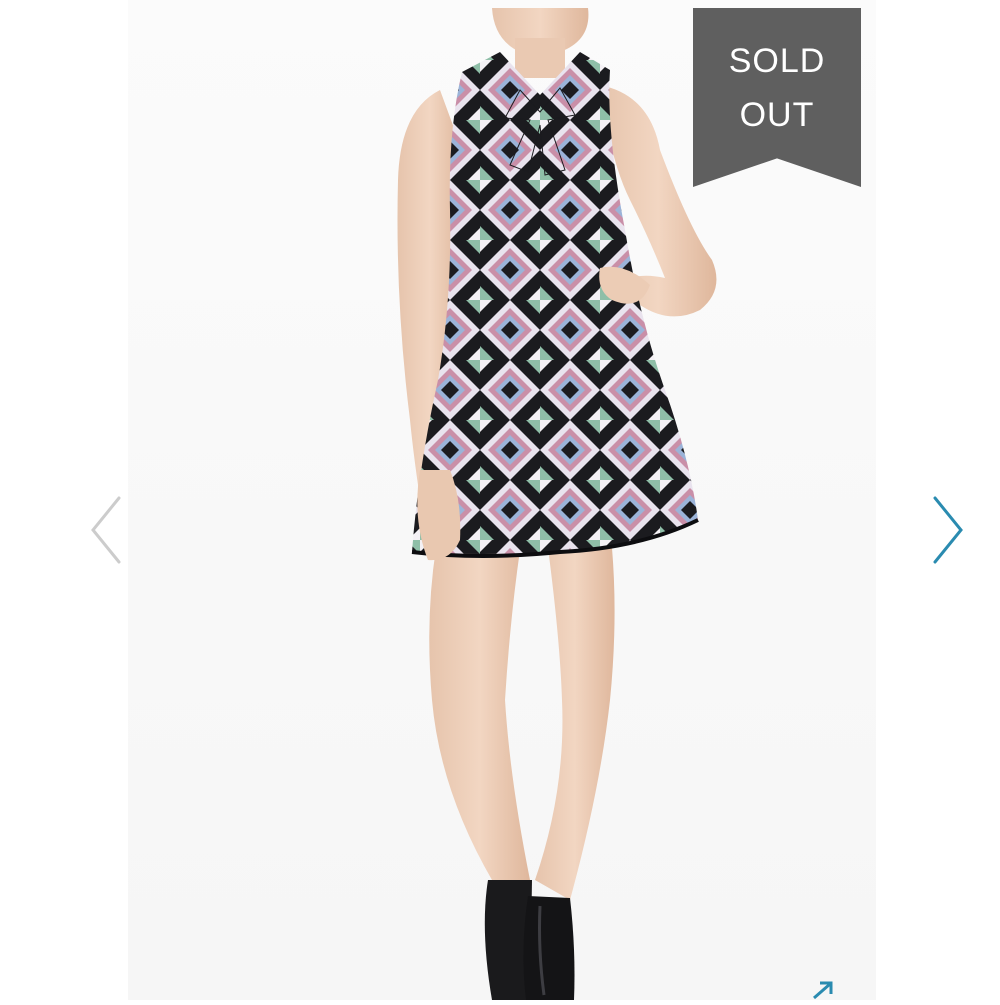 This screenshot has height=1005, width=1000. I want to click on chevron-right-icon, so click(948, 530).